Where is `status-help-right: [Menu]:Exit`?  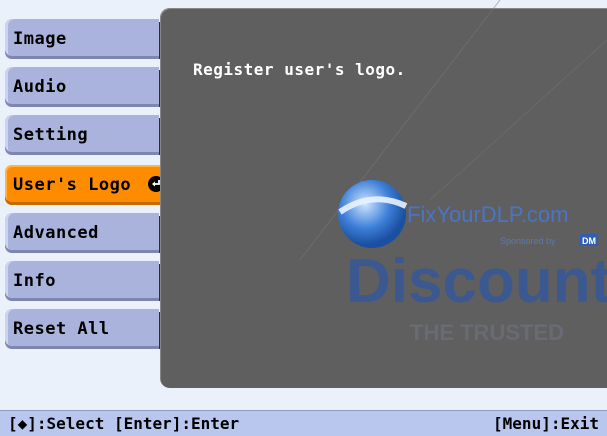 status-help-right: [Menu]:Exit is located at coordinates (546, 423).